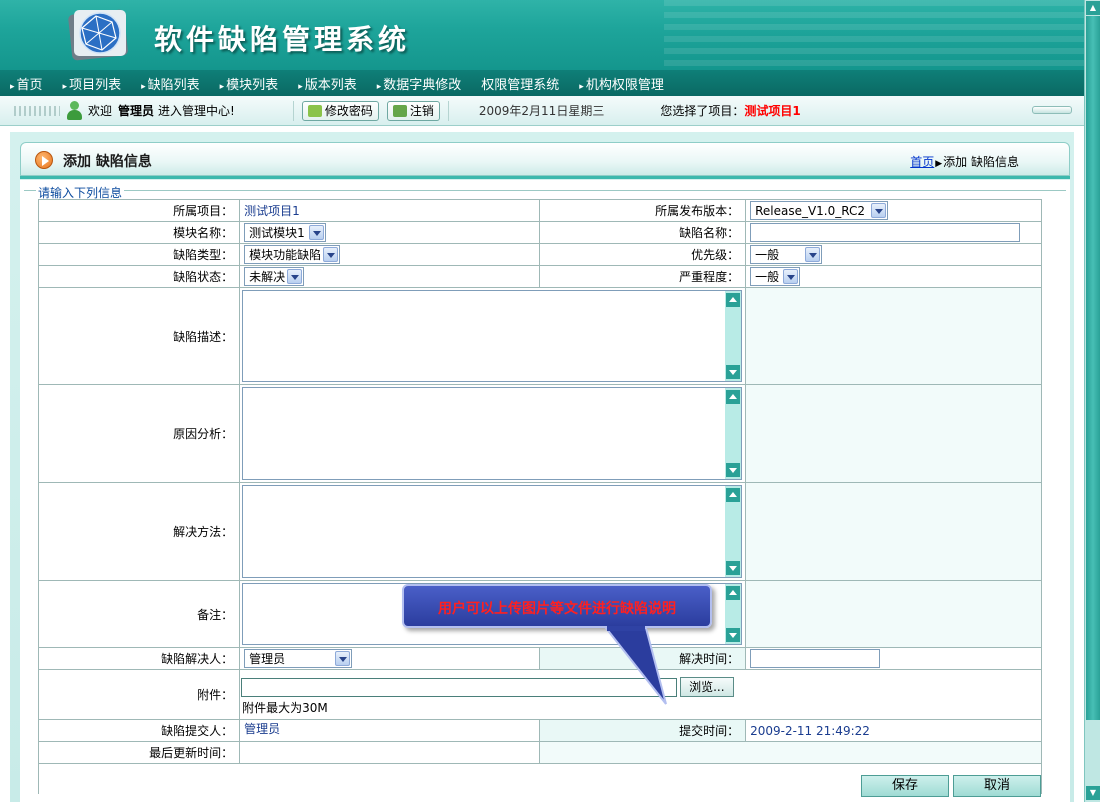 Image resolution: width=1102 pixels, height=802 pixels. I want to click on scroll-thumb, so click(1093, 368).